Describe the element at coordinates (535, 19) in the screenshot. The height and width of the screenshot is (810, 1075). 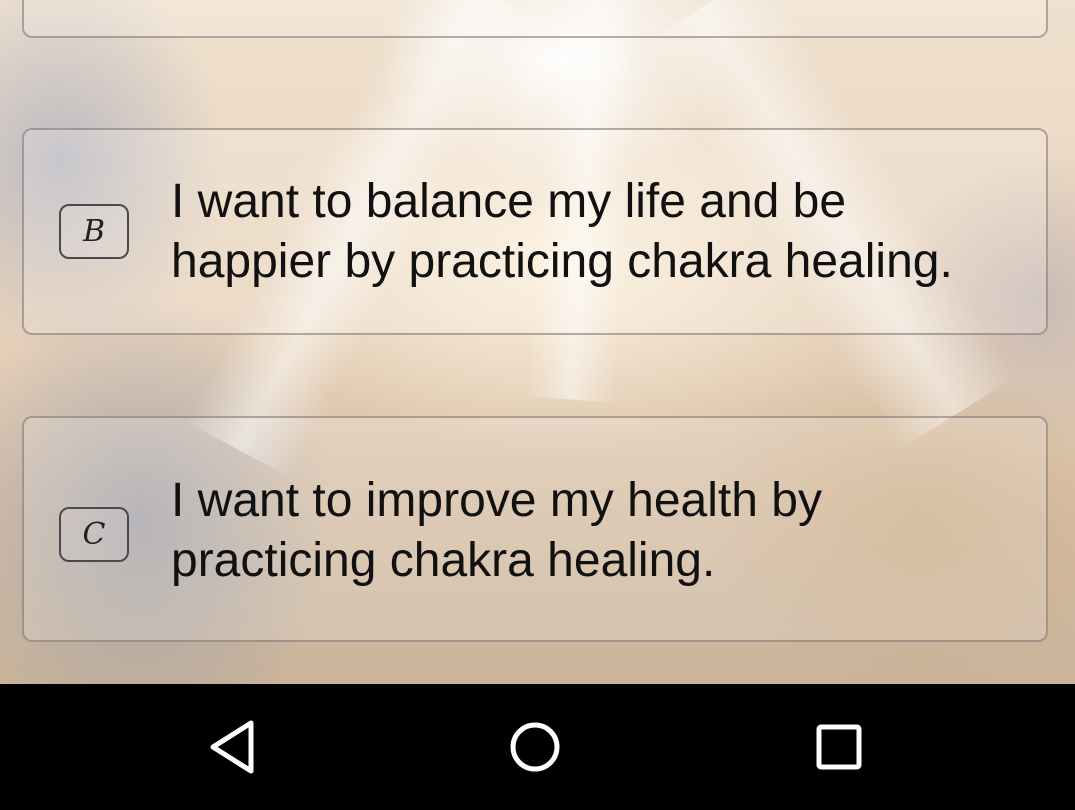
I see `option-card-a` at that location.